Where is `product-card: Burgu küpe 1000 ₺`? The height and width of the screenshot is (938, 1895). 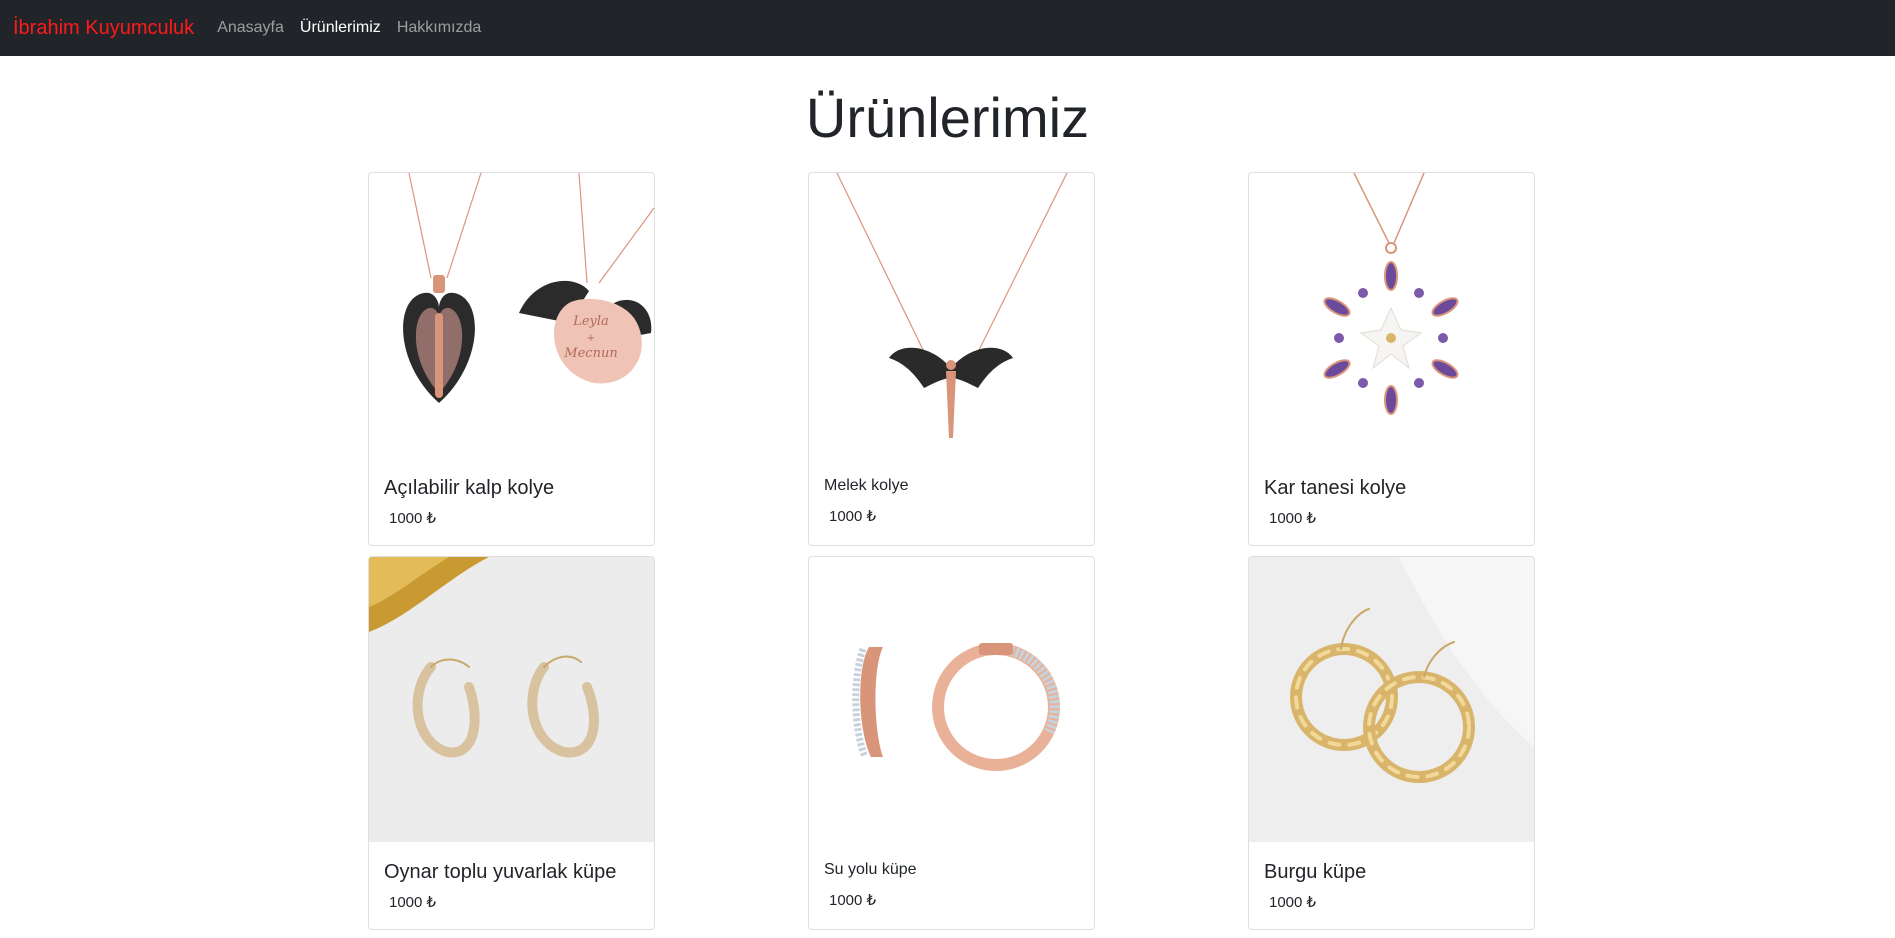 product-card: Burgu küpe 1000 ₺ is located at coordinates (1391, 743).